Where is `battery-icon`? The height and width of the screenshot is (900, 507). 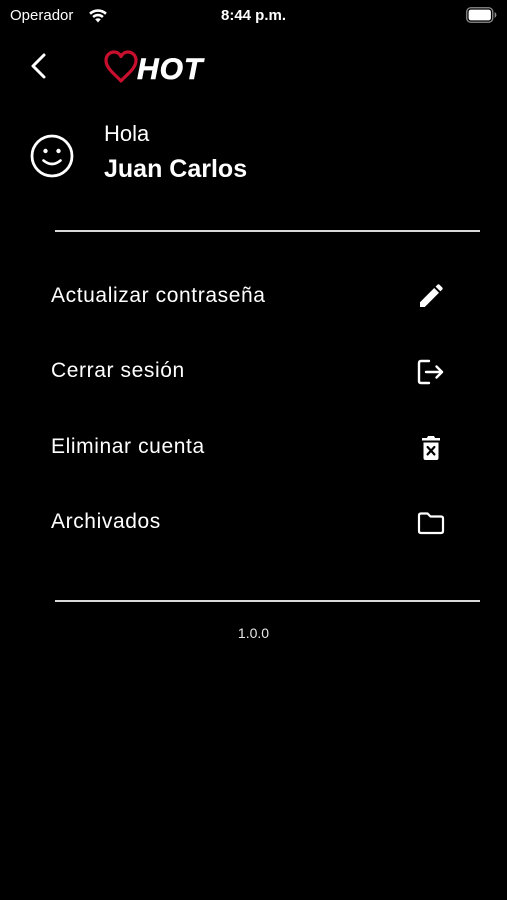 battery-icon is located at coordinates (481, 15).